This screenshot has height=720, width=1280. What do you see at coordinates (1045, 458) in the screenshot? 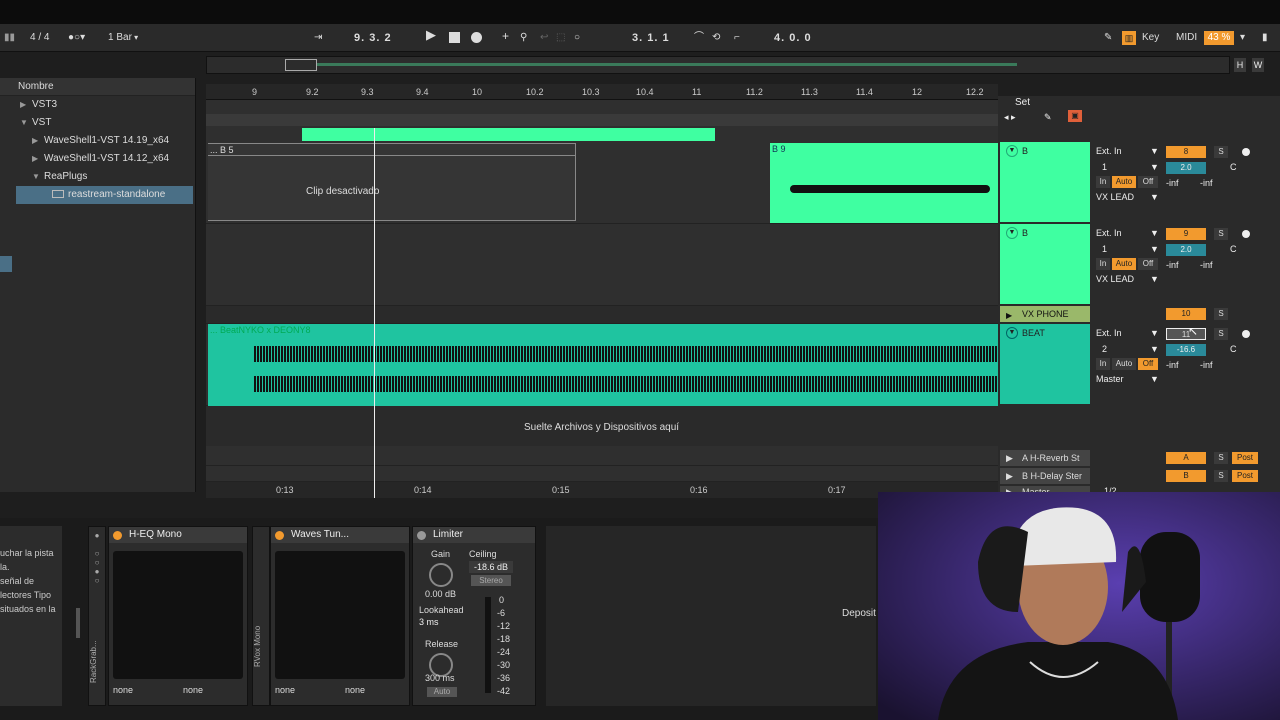
I see `return-header-a: ▶ A H-Reverb St` at bounding box center [1045, 458].